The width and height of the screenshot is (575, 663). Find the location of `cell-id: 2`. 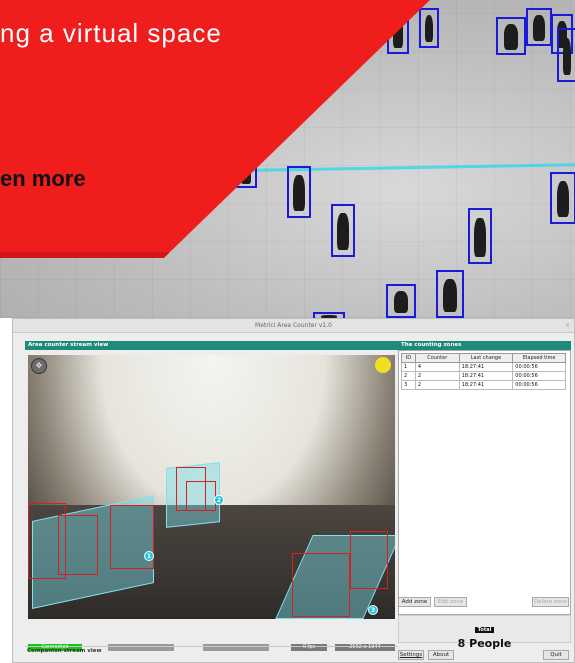

cell-id: 2 is located at coordinates (408, 376).